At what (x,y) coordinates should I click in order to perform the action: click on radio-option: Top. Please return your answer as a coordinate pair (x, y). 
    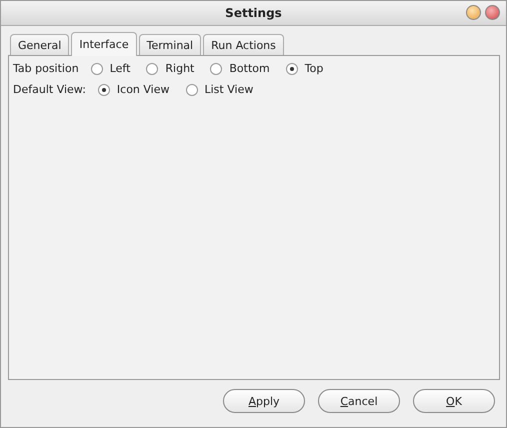
    Looking at the image, I should click on (305, 68).